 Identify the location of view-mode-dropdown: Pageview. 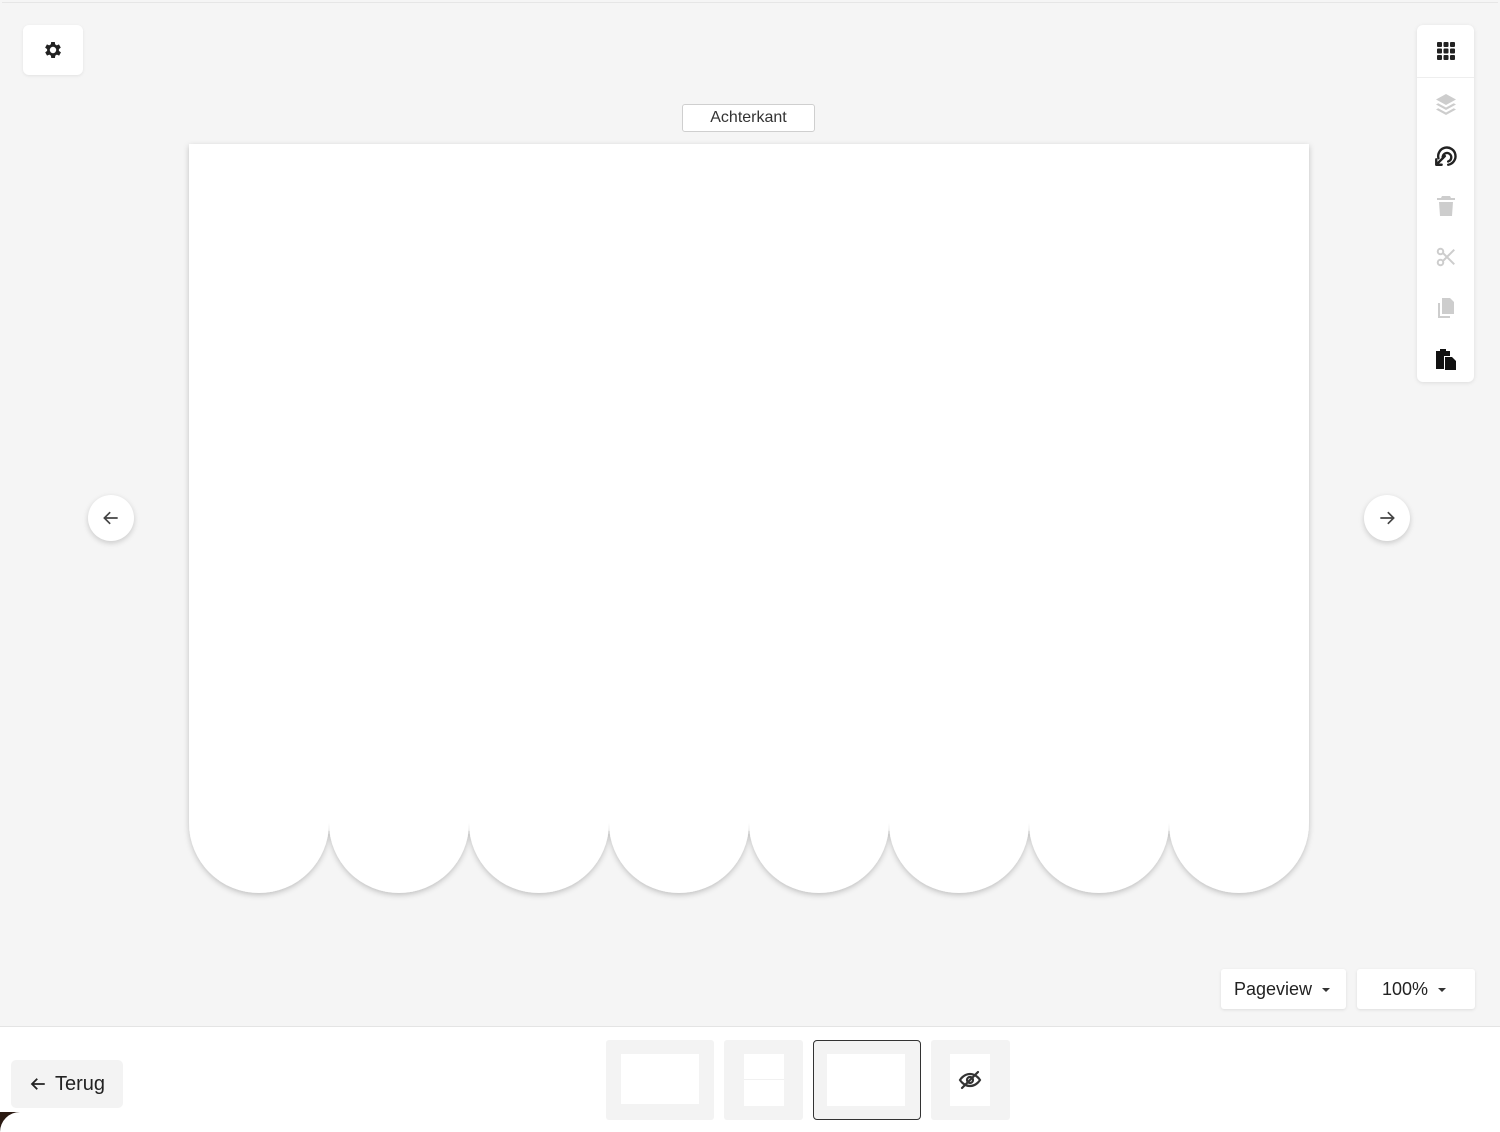
(1283, 989).